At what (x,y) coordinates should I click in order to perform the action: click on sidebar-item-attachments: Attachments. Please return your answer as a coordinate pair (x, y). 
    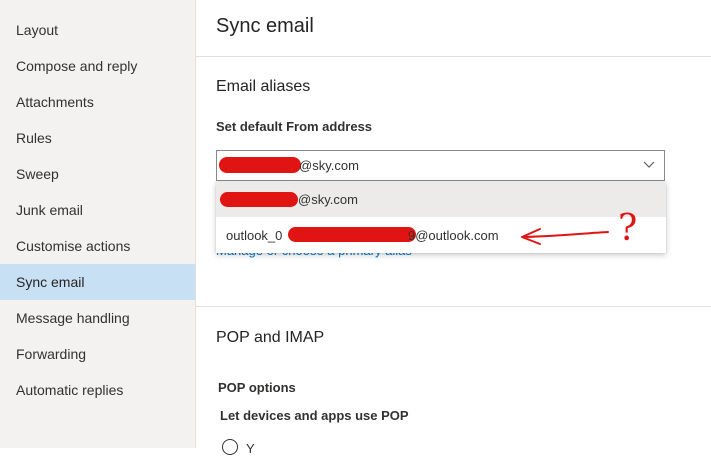
    Looking at the image, I should click on (97, 102).